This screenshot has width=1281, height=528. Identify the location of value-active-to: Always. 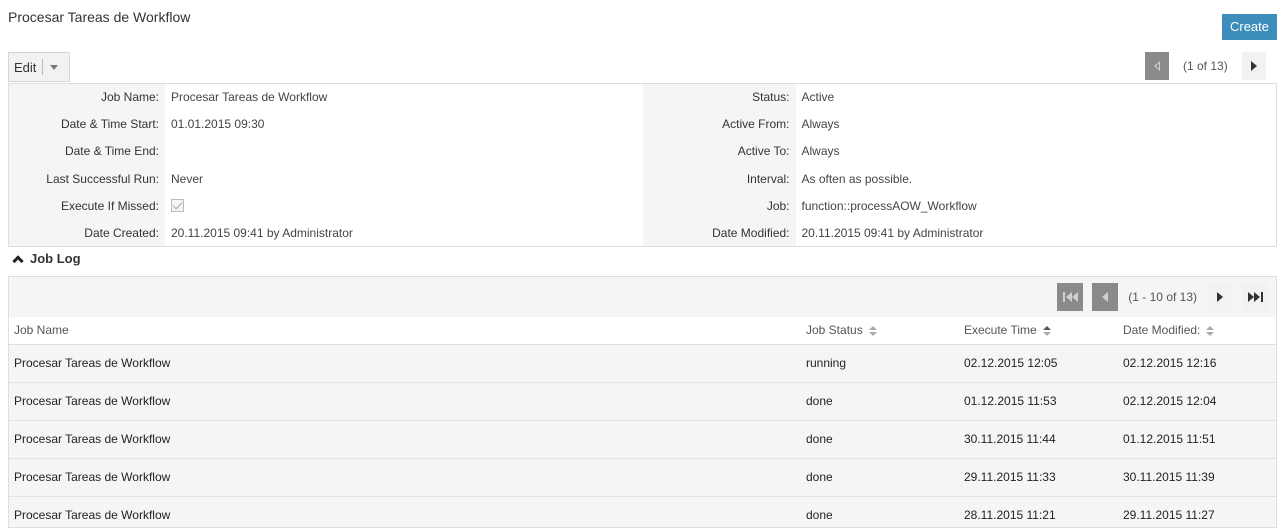
(820, 151).